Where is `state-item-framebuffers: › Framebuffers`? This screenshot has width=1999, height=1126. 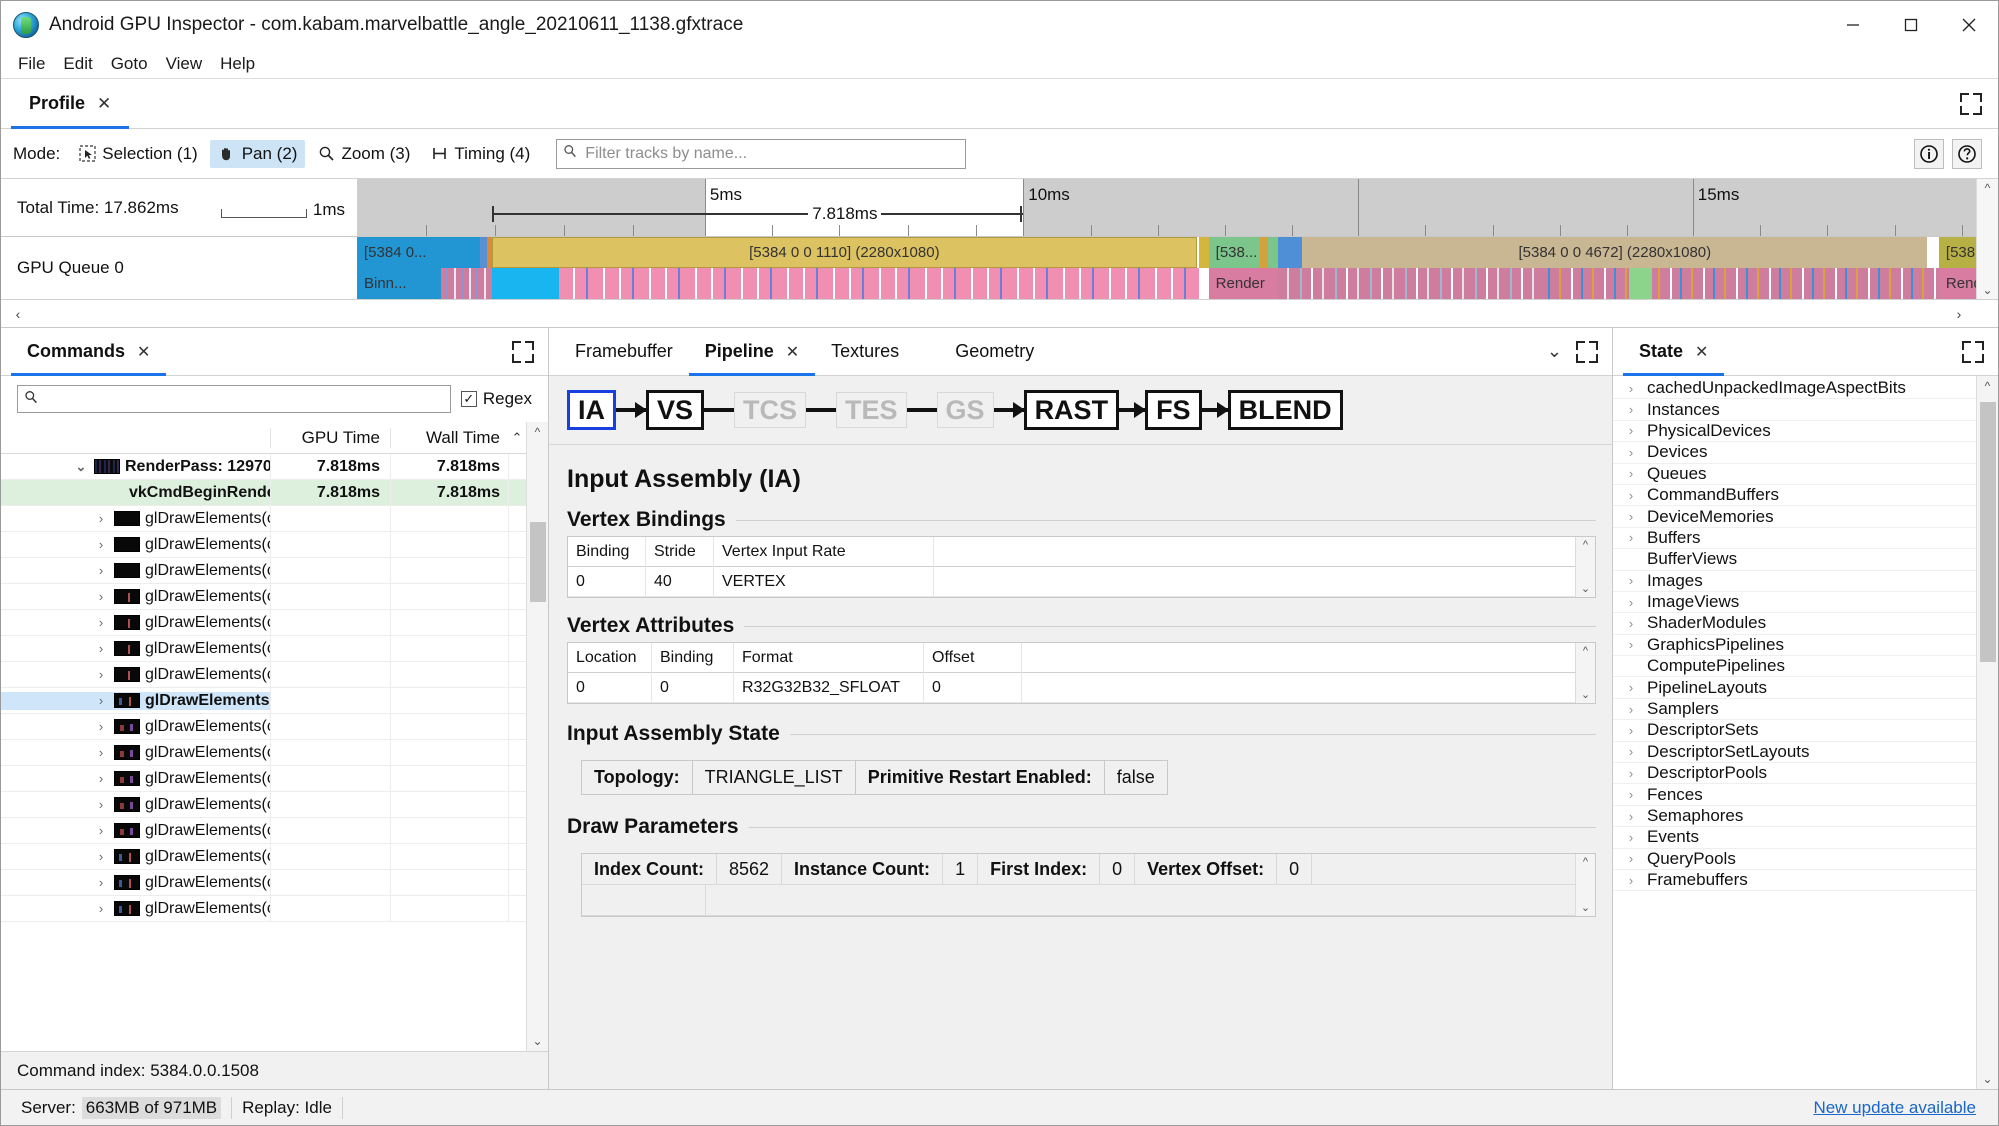
state-item-framebuffers: › Framebuffers is located at coordinates (1794, 881).